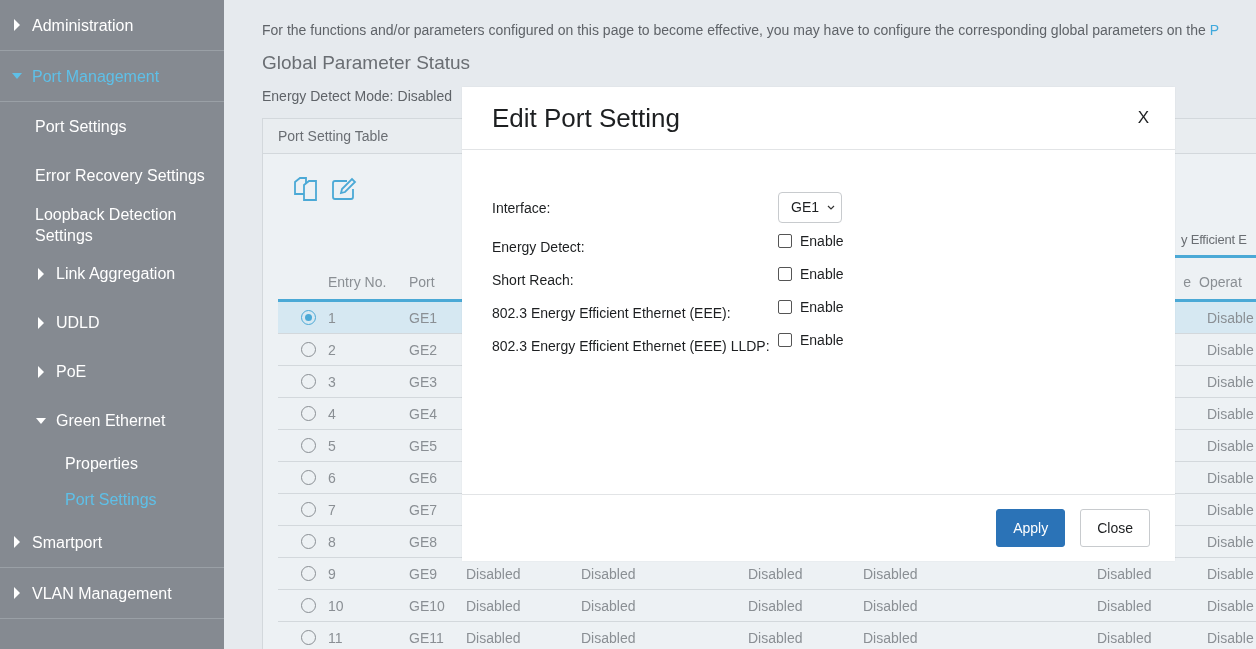 This screenshot has height=649, width=1256. What do you see at coordinates (344, 189) in the screenshot?
I see `edit-icon` at bounding box center [344, 189].